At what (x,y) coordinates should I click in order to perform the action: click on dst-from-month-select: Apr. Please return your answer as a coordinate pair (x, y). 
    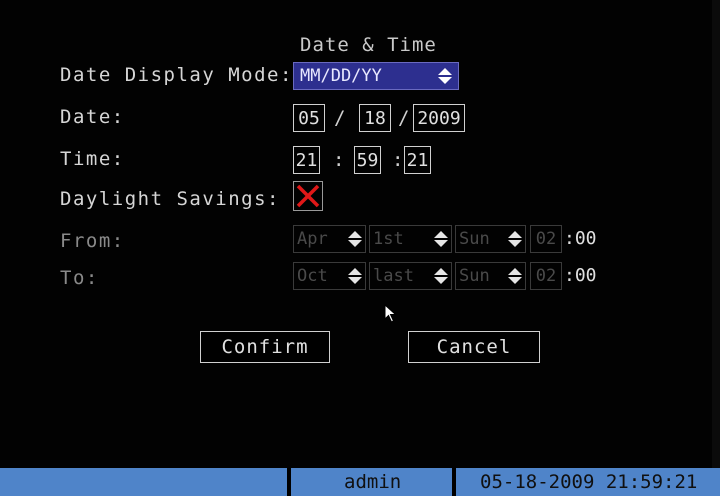
    Looking at the image, I should click on (329, 239).